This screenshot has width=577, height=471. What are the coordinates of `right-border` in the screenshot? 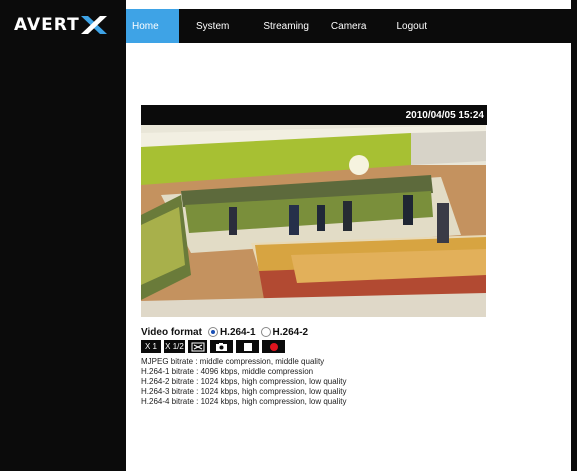 It's located at (574, 235).